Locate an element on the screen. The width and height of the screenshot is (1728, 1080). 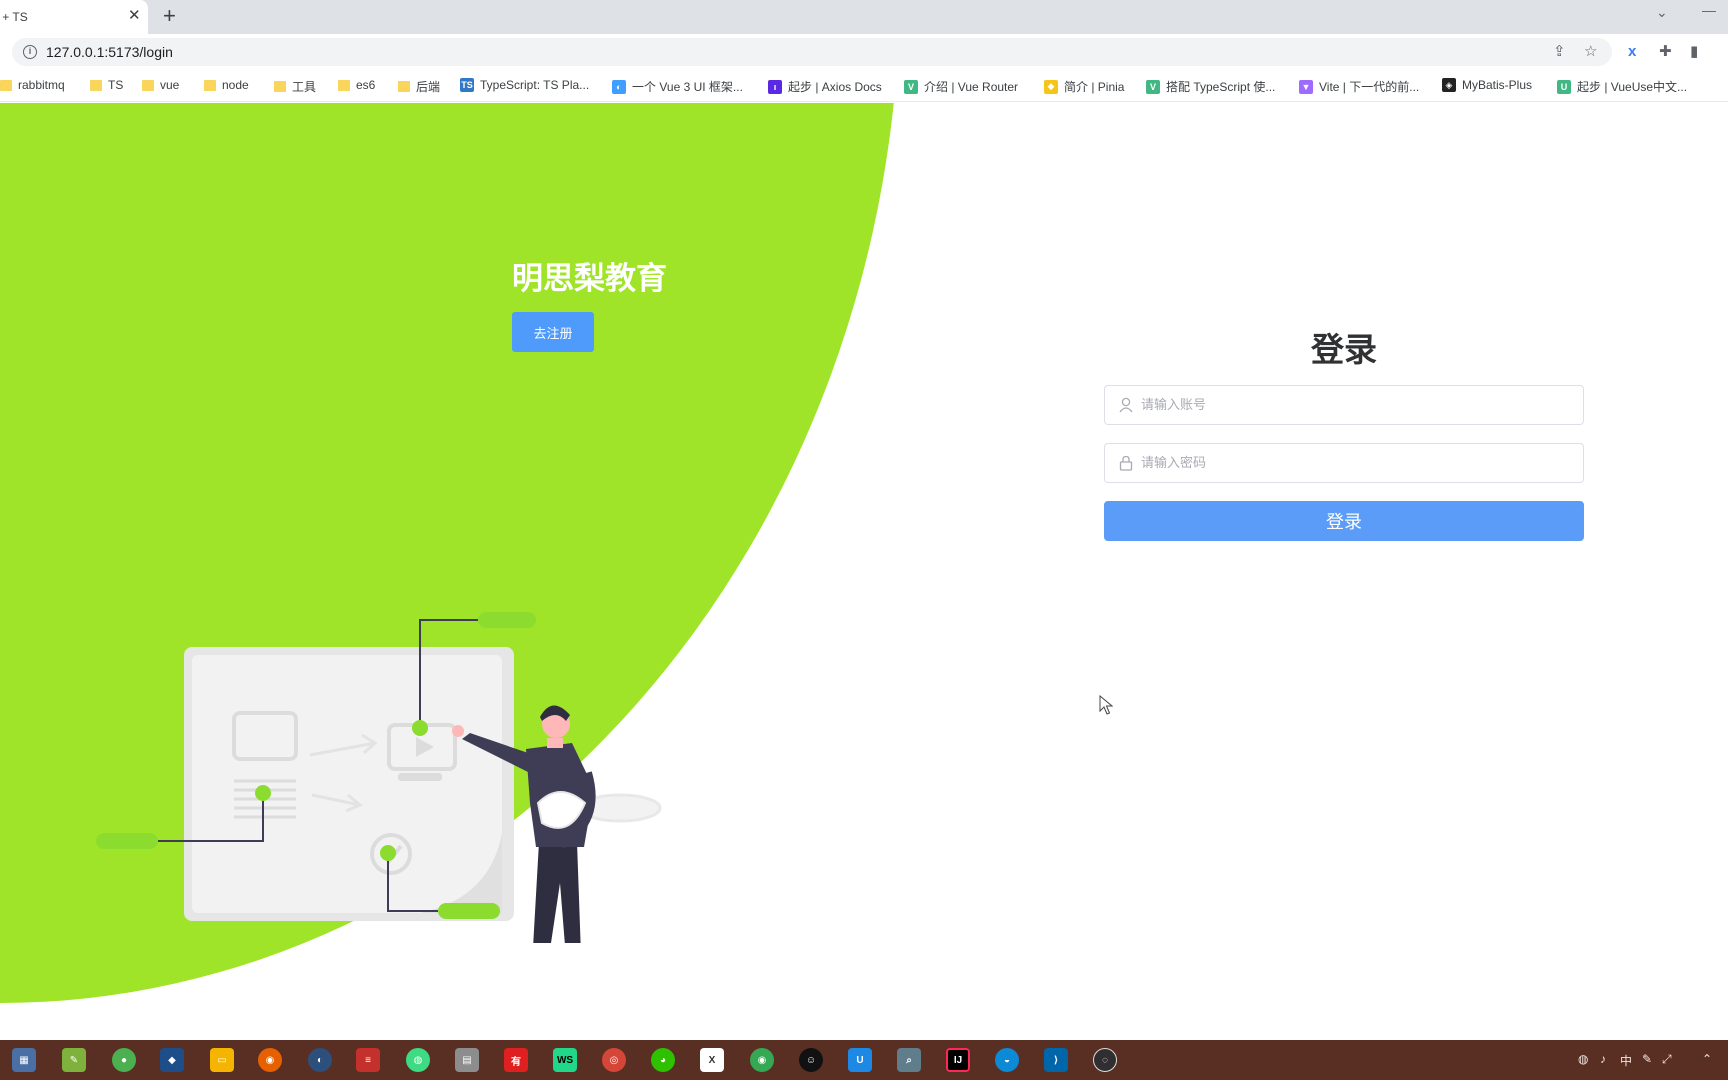
login-submit-button: 登录 is located at coordinates (1344, 521).